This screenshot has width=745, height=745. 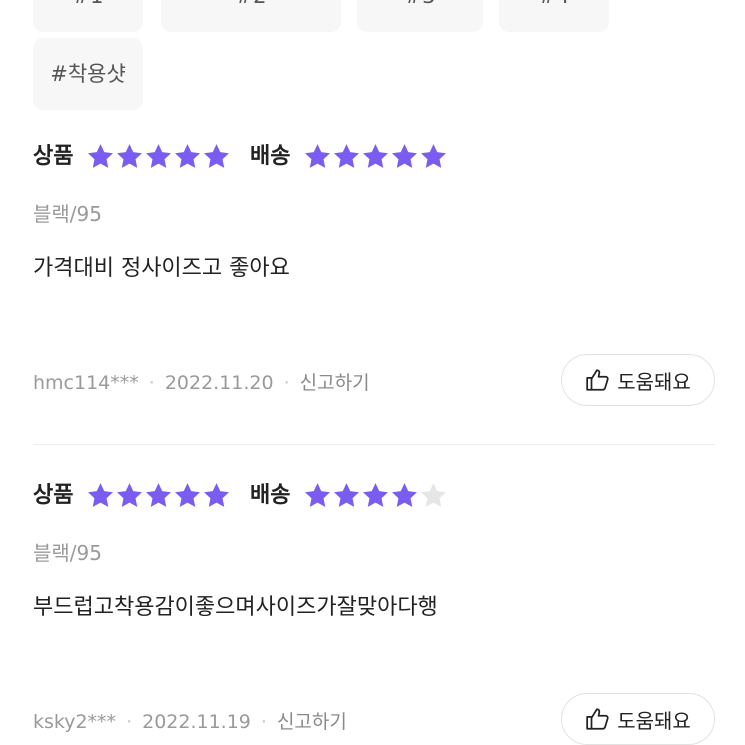 What do you see at coordinates (88, 16) in the screenshot?
I see `tag-chip: #1` at bounding box center [88, 16].